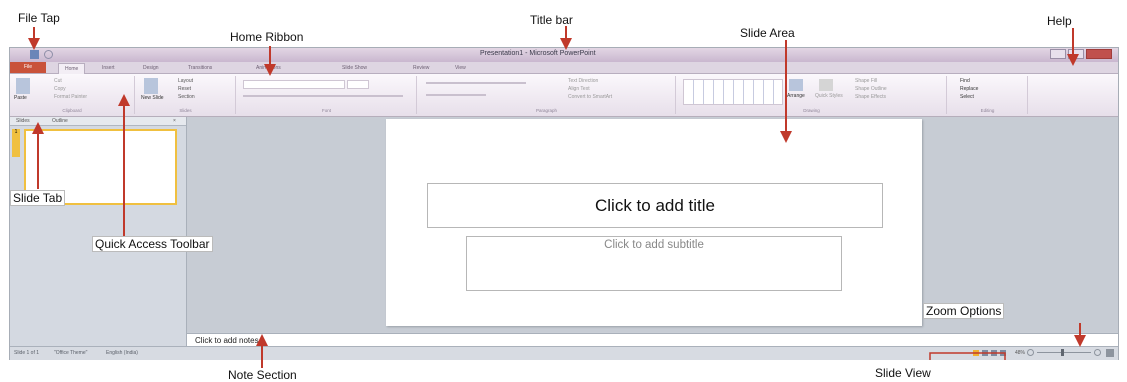 The width and height of the screenshot is (1127, 382). Describe the element at coordinates (654, 263) in the screenshot. I see `subtitle-placeholder: Click to add subtitle` at that location.